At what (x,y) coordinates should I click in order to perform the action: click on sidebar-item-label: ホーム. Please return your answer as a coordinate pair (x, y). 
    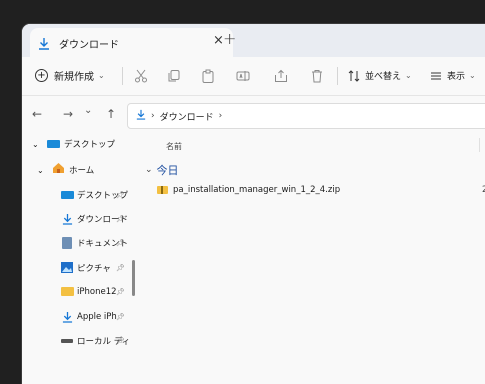
    Looking at the image, I should click on (82, 171).